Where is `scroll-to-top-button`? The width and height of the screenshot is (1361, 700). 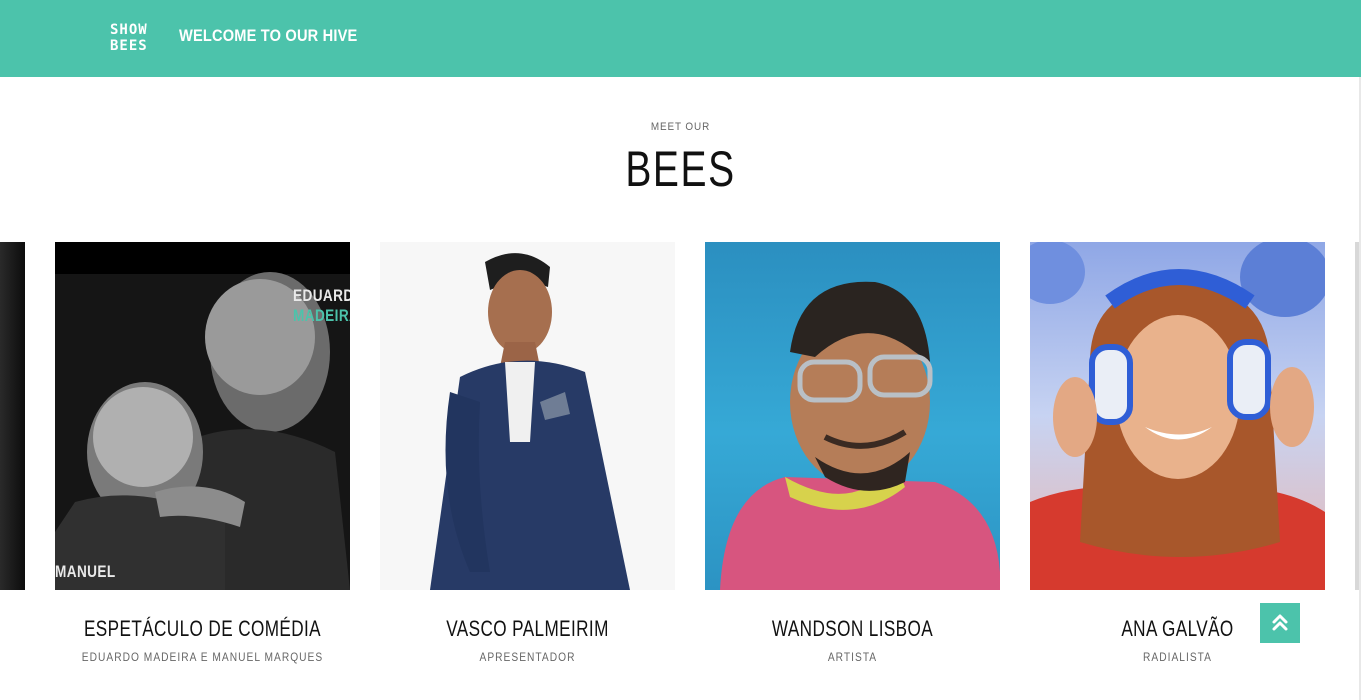
scroll-to-top-button is located at coordinates (1280, 623).